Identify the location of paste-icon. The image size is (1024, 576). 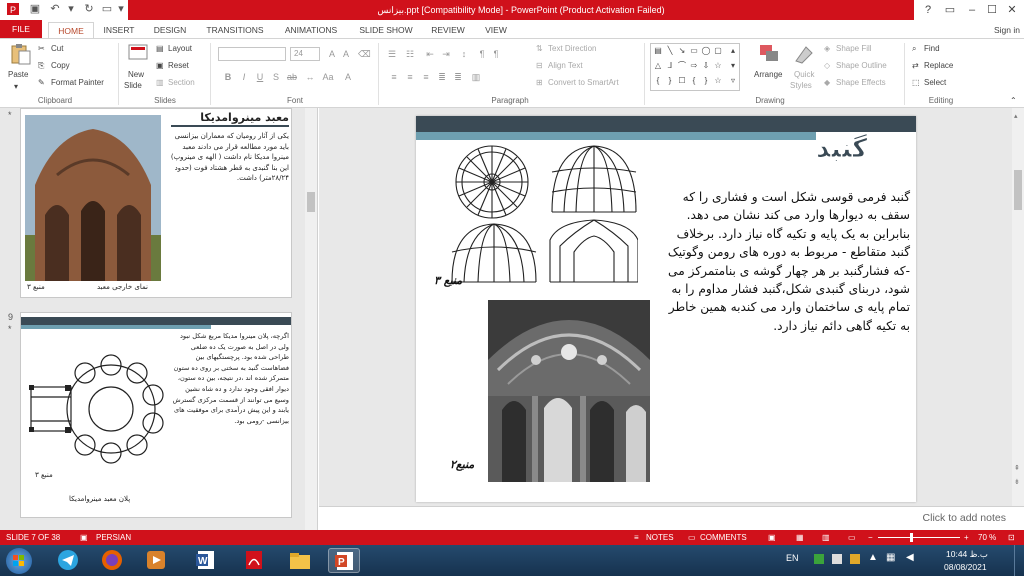
(20, 54).